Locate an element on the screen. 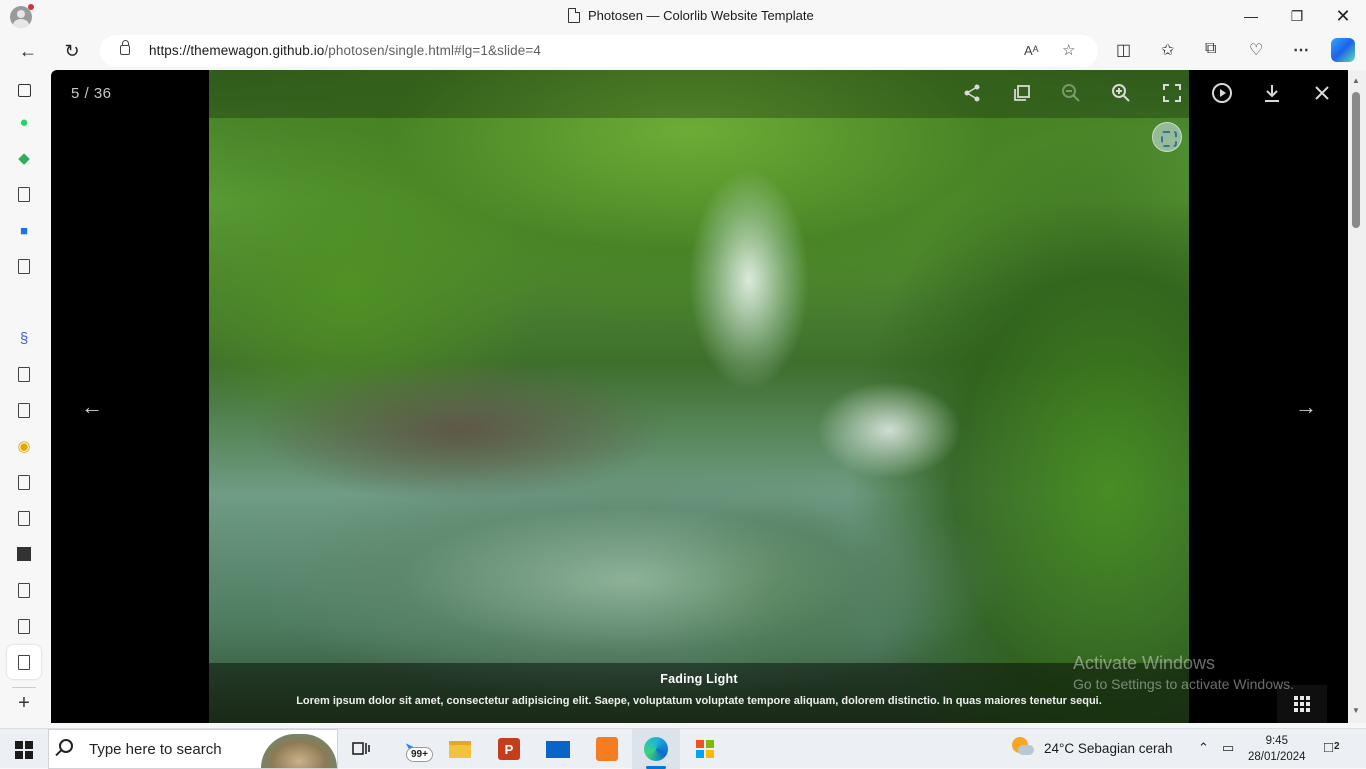 Image resolution: width=1366 pixels, height=769 pixels. zoom-out-icon is located at coordinates (1071, 93).